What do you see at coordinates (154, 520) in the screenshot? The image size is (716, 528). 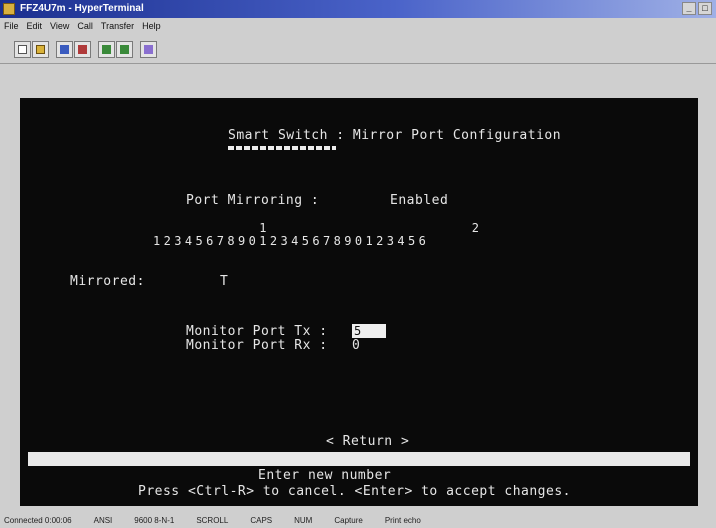 I see `status-port-settings: 9600 8-N-1` at bounding box center [154, 520].